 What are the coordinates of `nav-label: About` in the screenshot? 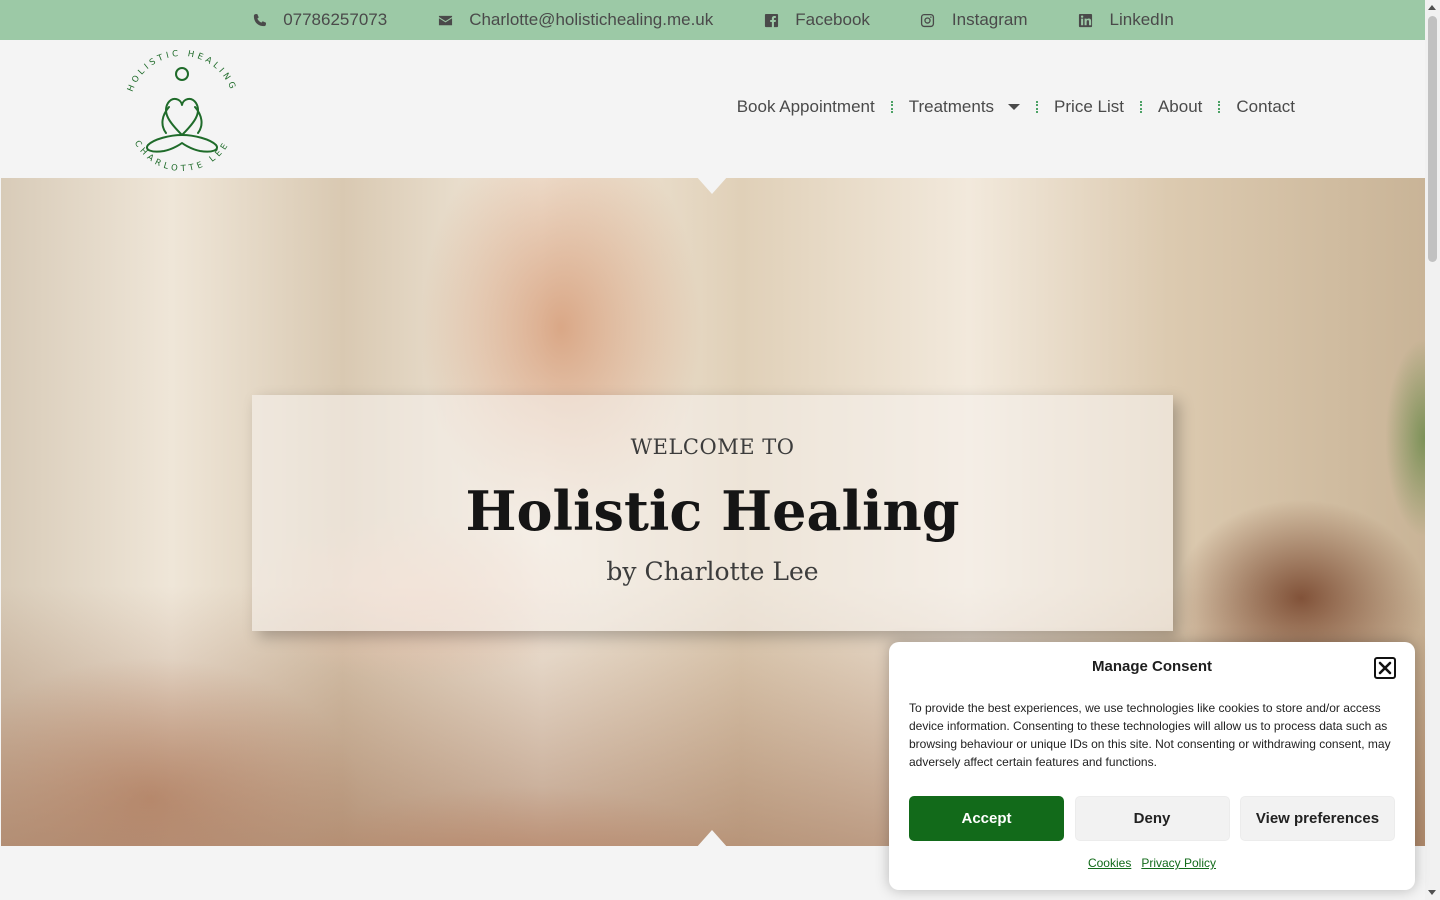 It's located at (1180, 106).